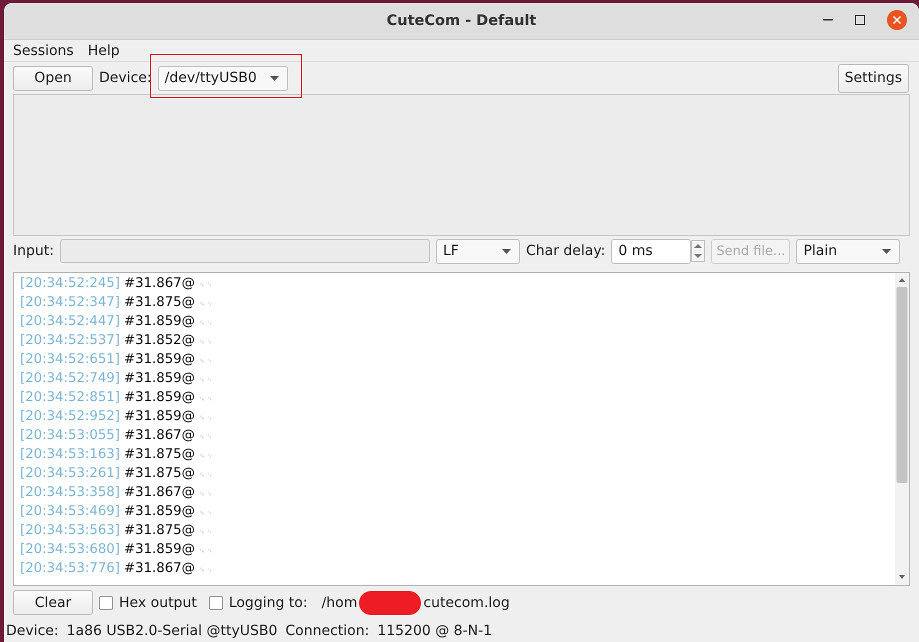 This screenshot has width=919, height=642. Describe the element at coordinates (70, 473) in the screenshot. I see `timestamp: [20:34:53:261]` at that location.